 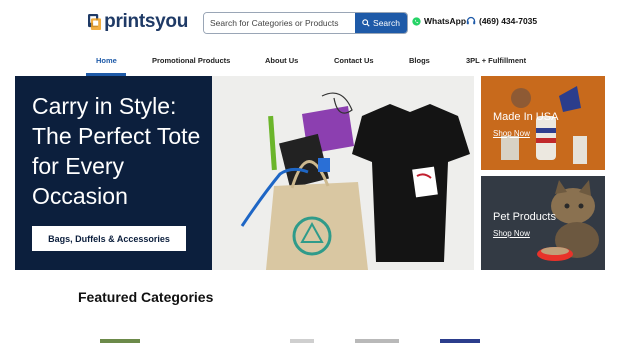 I want to click on featured-categories-heading: Featured Categories, so click(x=146, y=297).